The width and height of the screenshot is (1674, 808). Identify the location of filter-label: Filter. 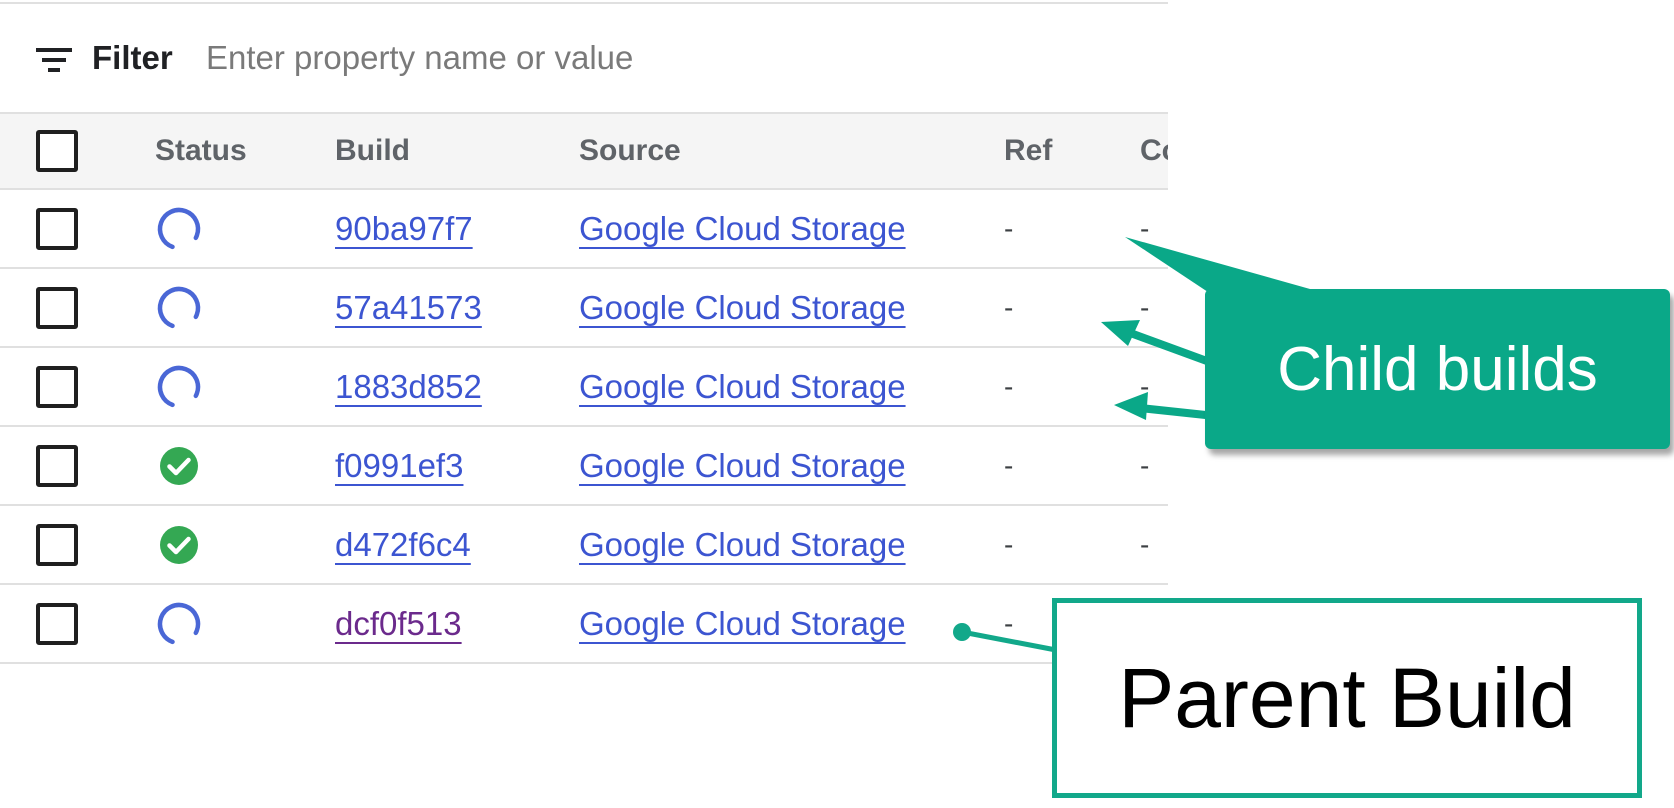
(132, 57).